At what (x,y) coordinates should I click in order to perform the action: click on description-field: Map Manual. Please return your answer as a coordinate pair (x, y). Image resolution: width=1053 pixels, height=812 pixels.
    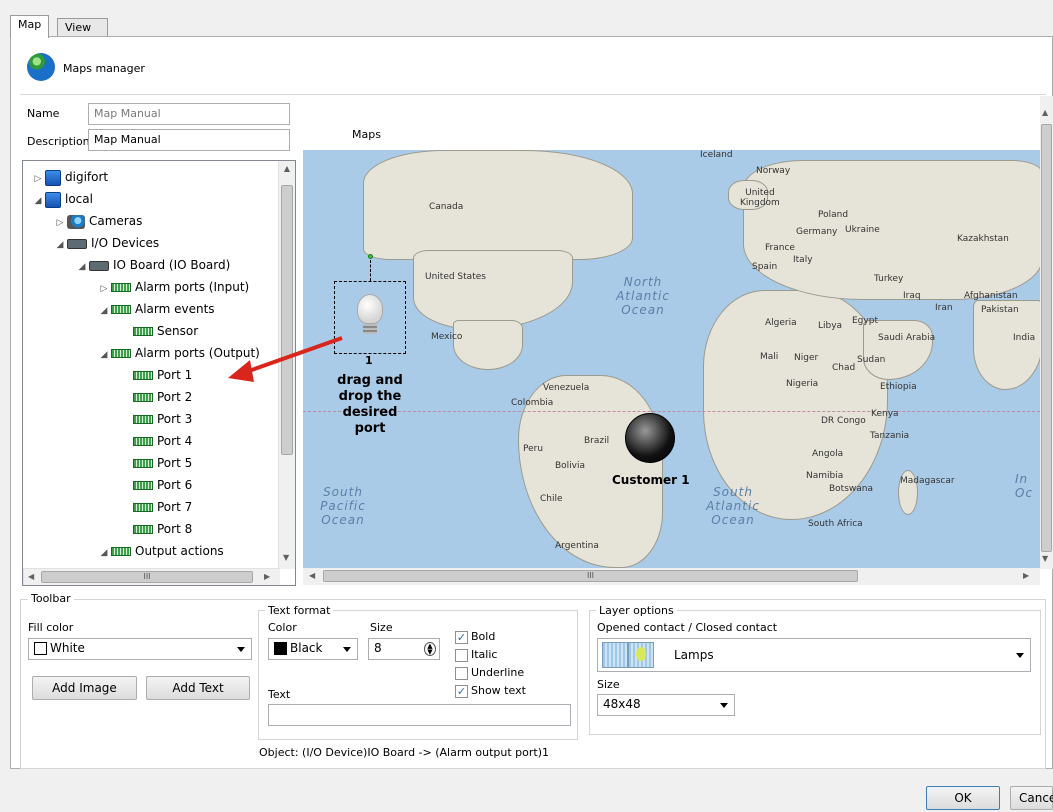
    Looking at the image, I should click on (189, 140).